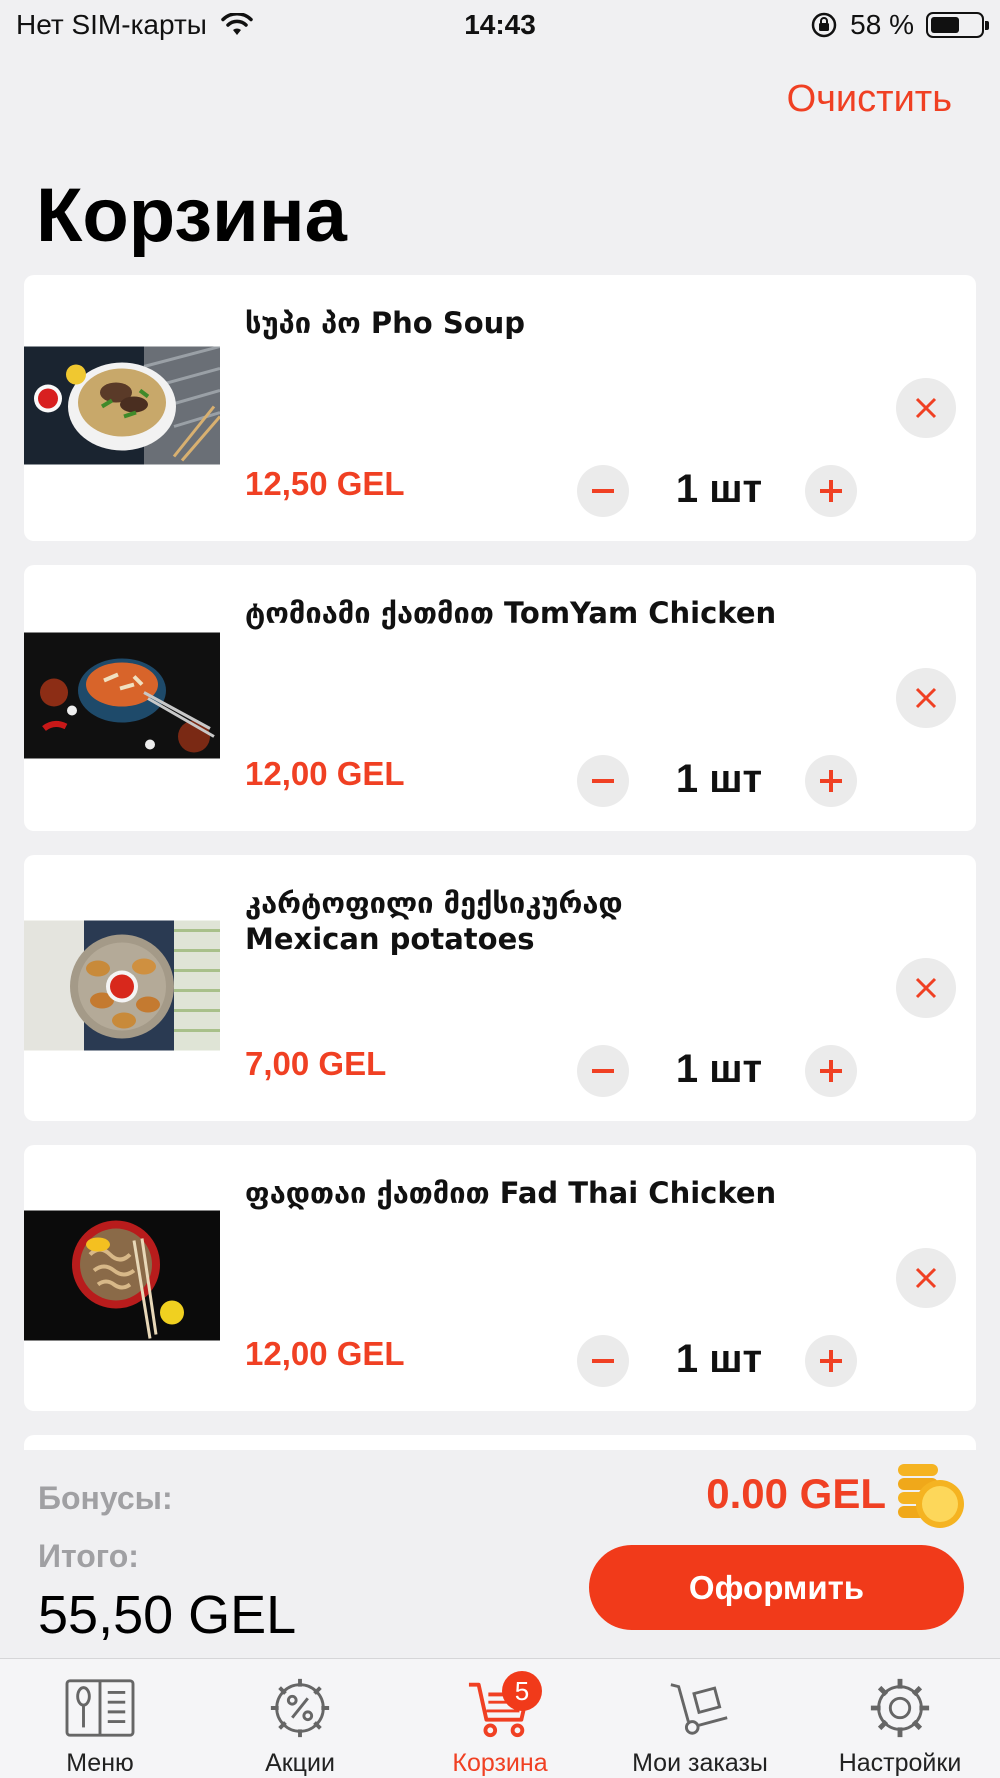 The width and height of the screenshot is (1000, 1778). What do you see at coordinates (300, 1708) in the screenshot?
I see `discount-gear-icon` at bounding box center [300, 1708].